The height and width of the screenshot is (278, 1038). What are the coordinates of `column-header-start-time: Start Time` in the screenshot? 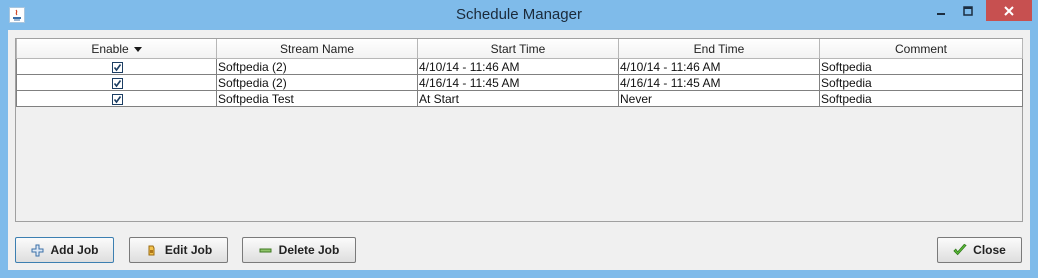 It's located at (518, 49).